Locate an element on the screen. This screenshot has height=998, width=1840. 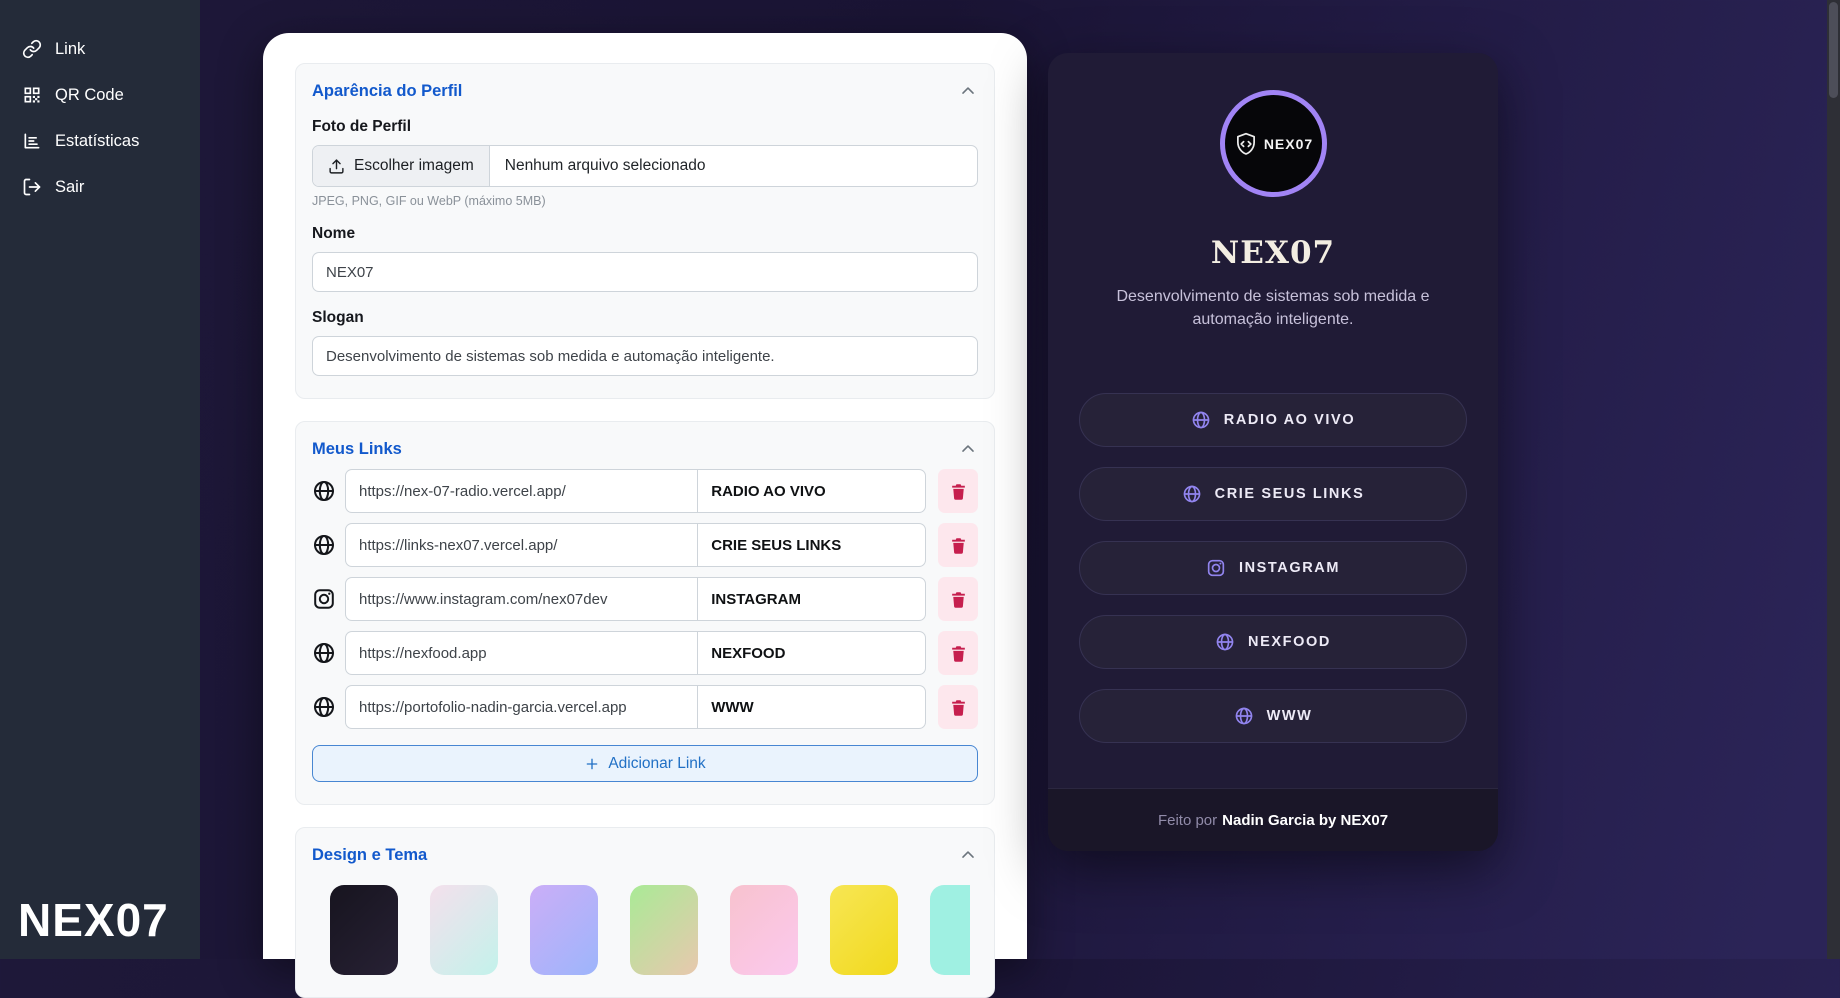
sidebar-nav: Link QR Code Estatísticas Sair is located at coordinates (100, 105).